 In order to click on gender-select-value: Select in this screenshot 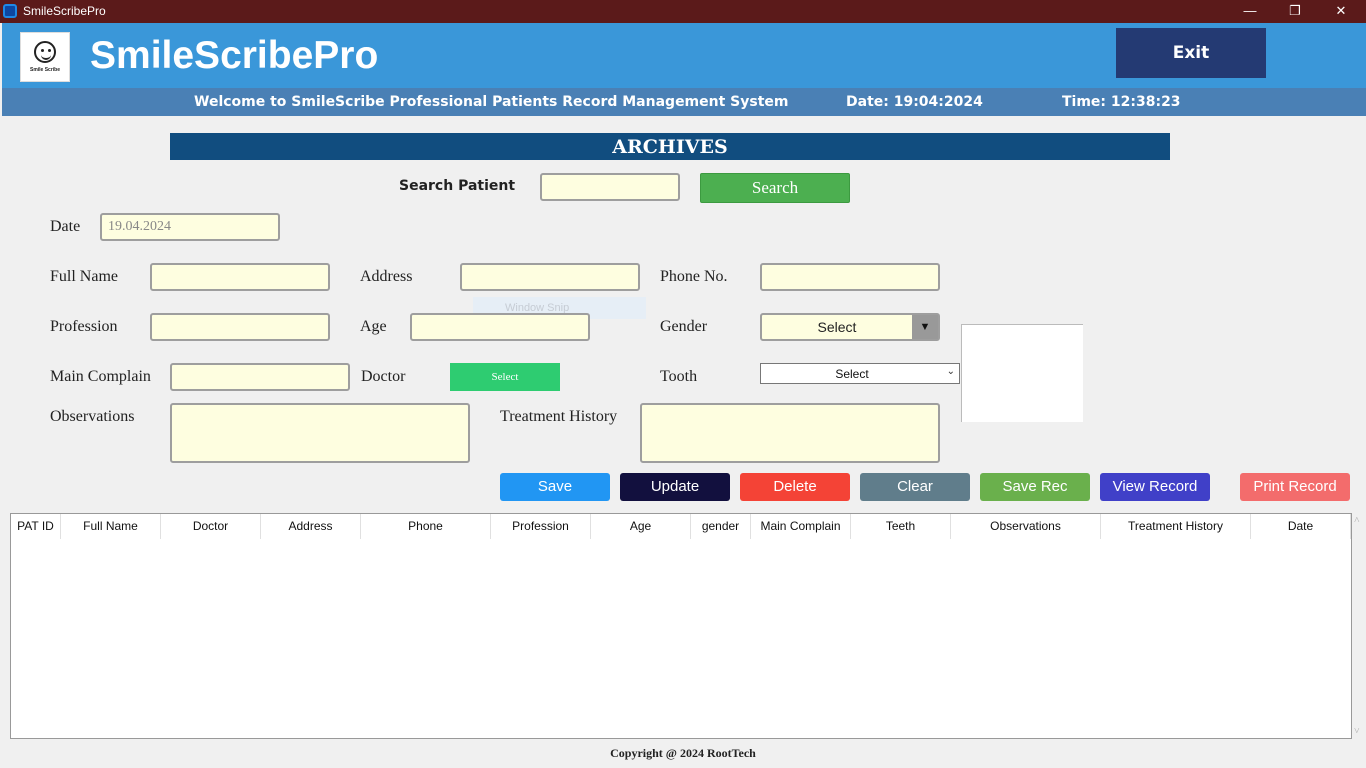, I will do `click(837, 327)`.